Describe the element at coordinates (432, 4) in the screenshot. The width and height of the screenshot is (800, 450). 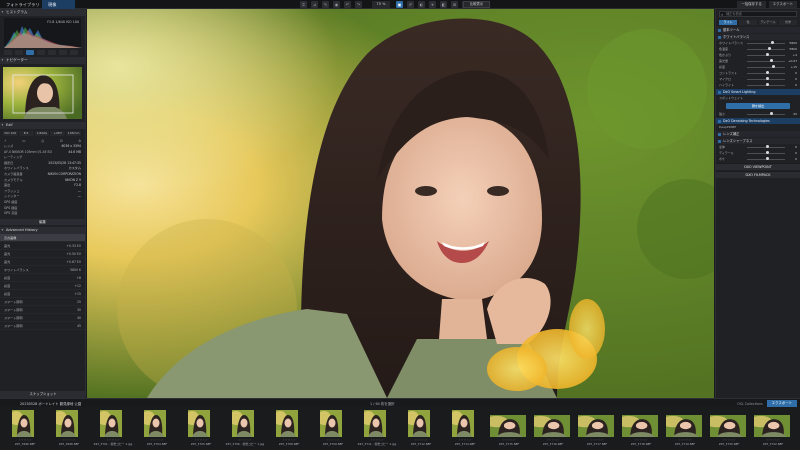
I see `picker-icon: ⌖` at that location.